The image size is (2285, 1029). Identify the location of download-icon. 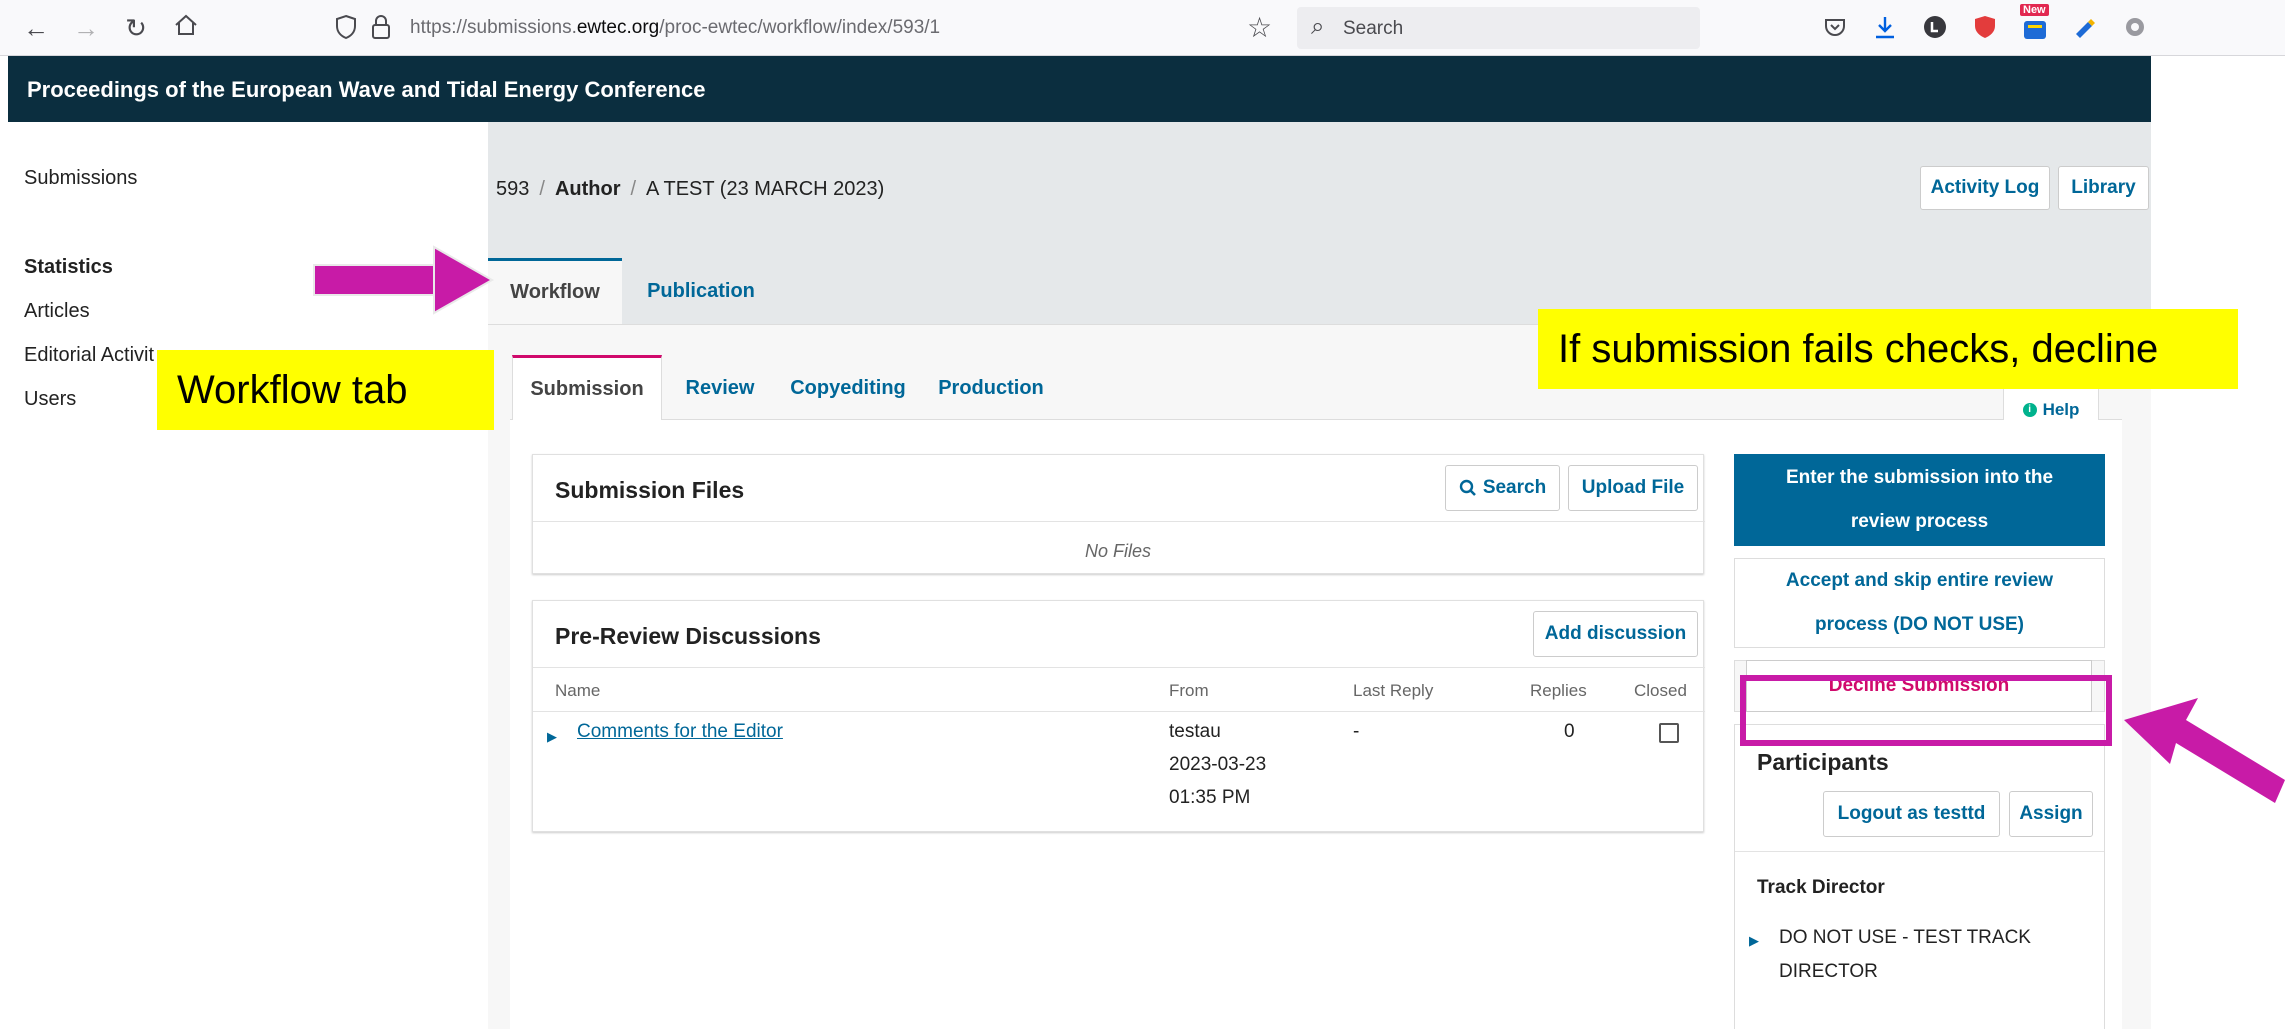
(1885, 27).